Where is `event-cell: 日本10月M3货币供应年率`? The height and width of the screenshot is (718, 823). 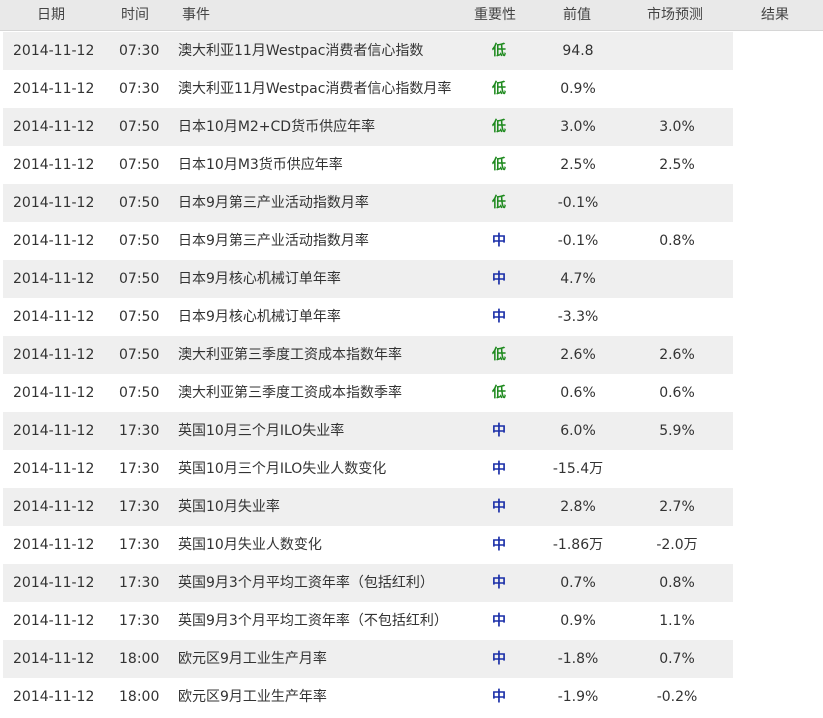 event-cell: 日本10月M3货币供应年率 is located at coordinates (260, 165).